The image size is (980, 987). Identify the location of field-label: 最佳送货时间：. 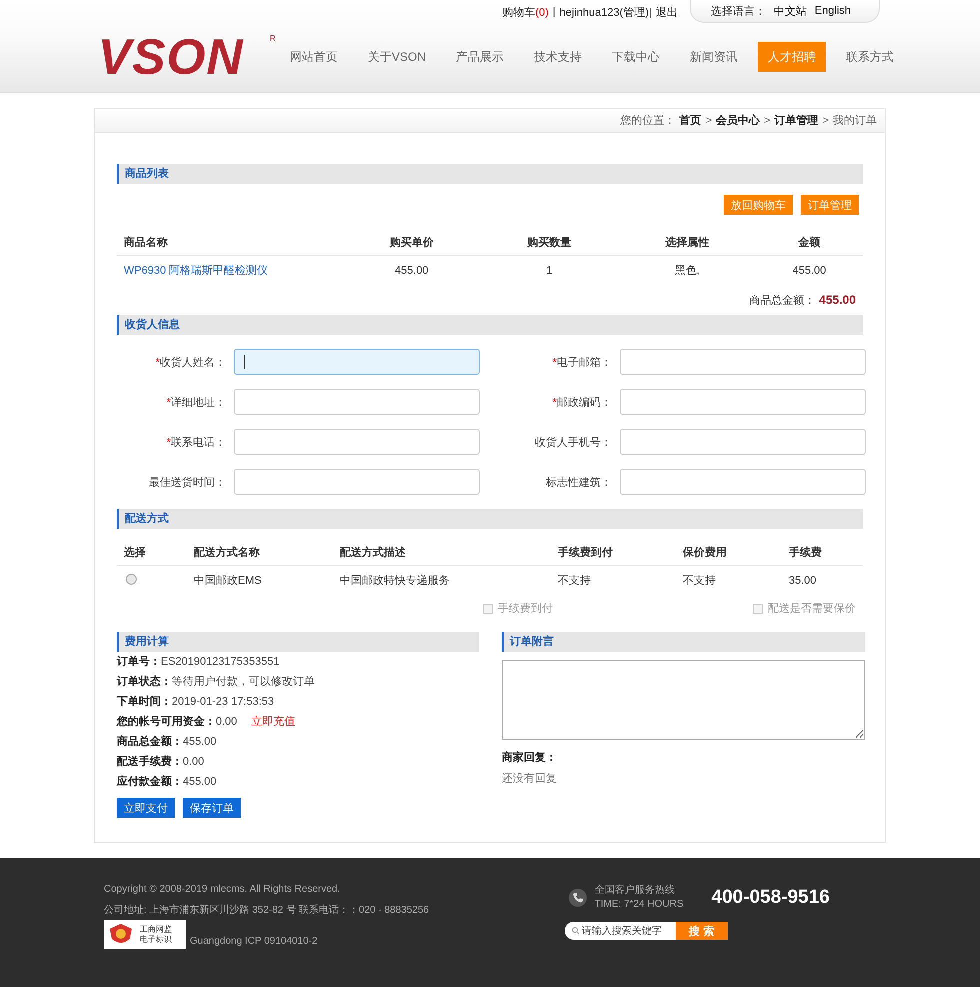
(187, 483).